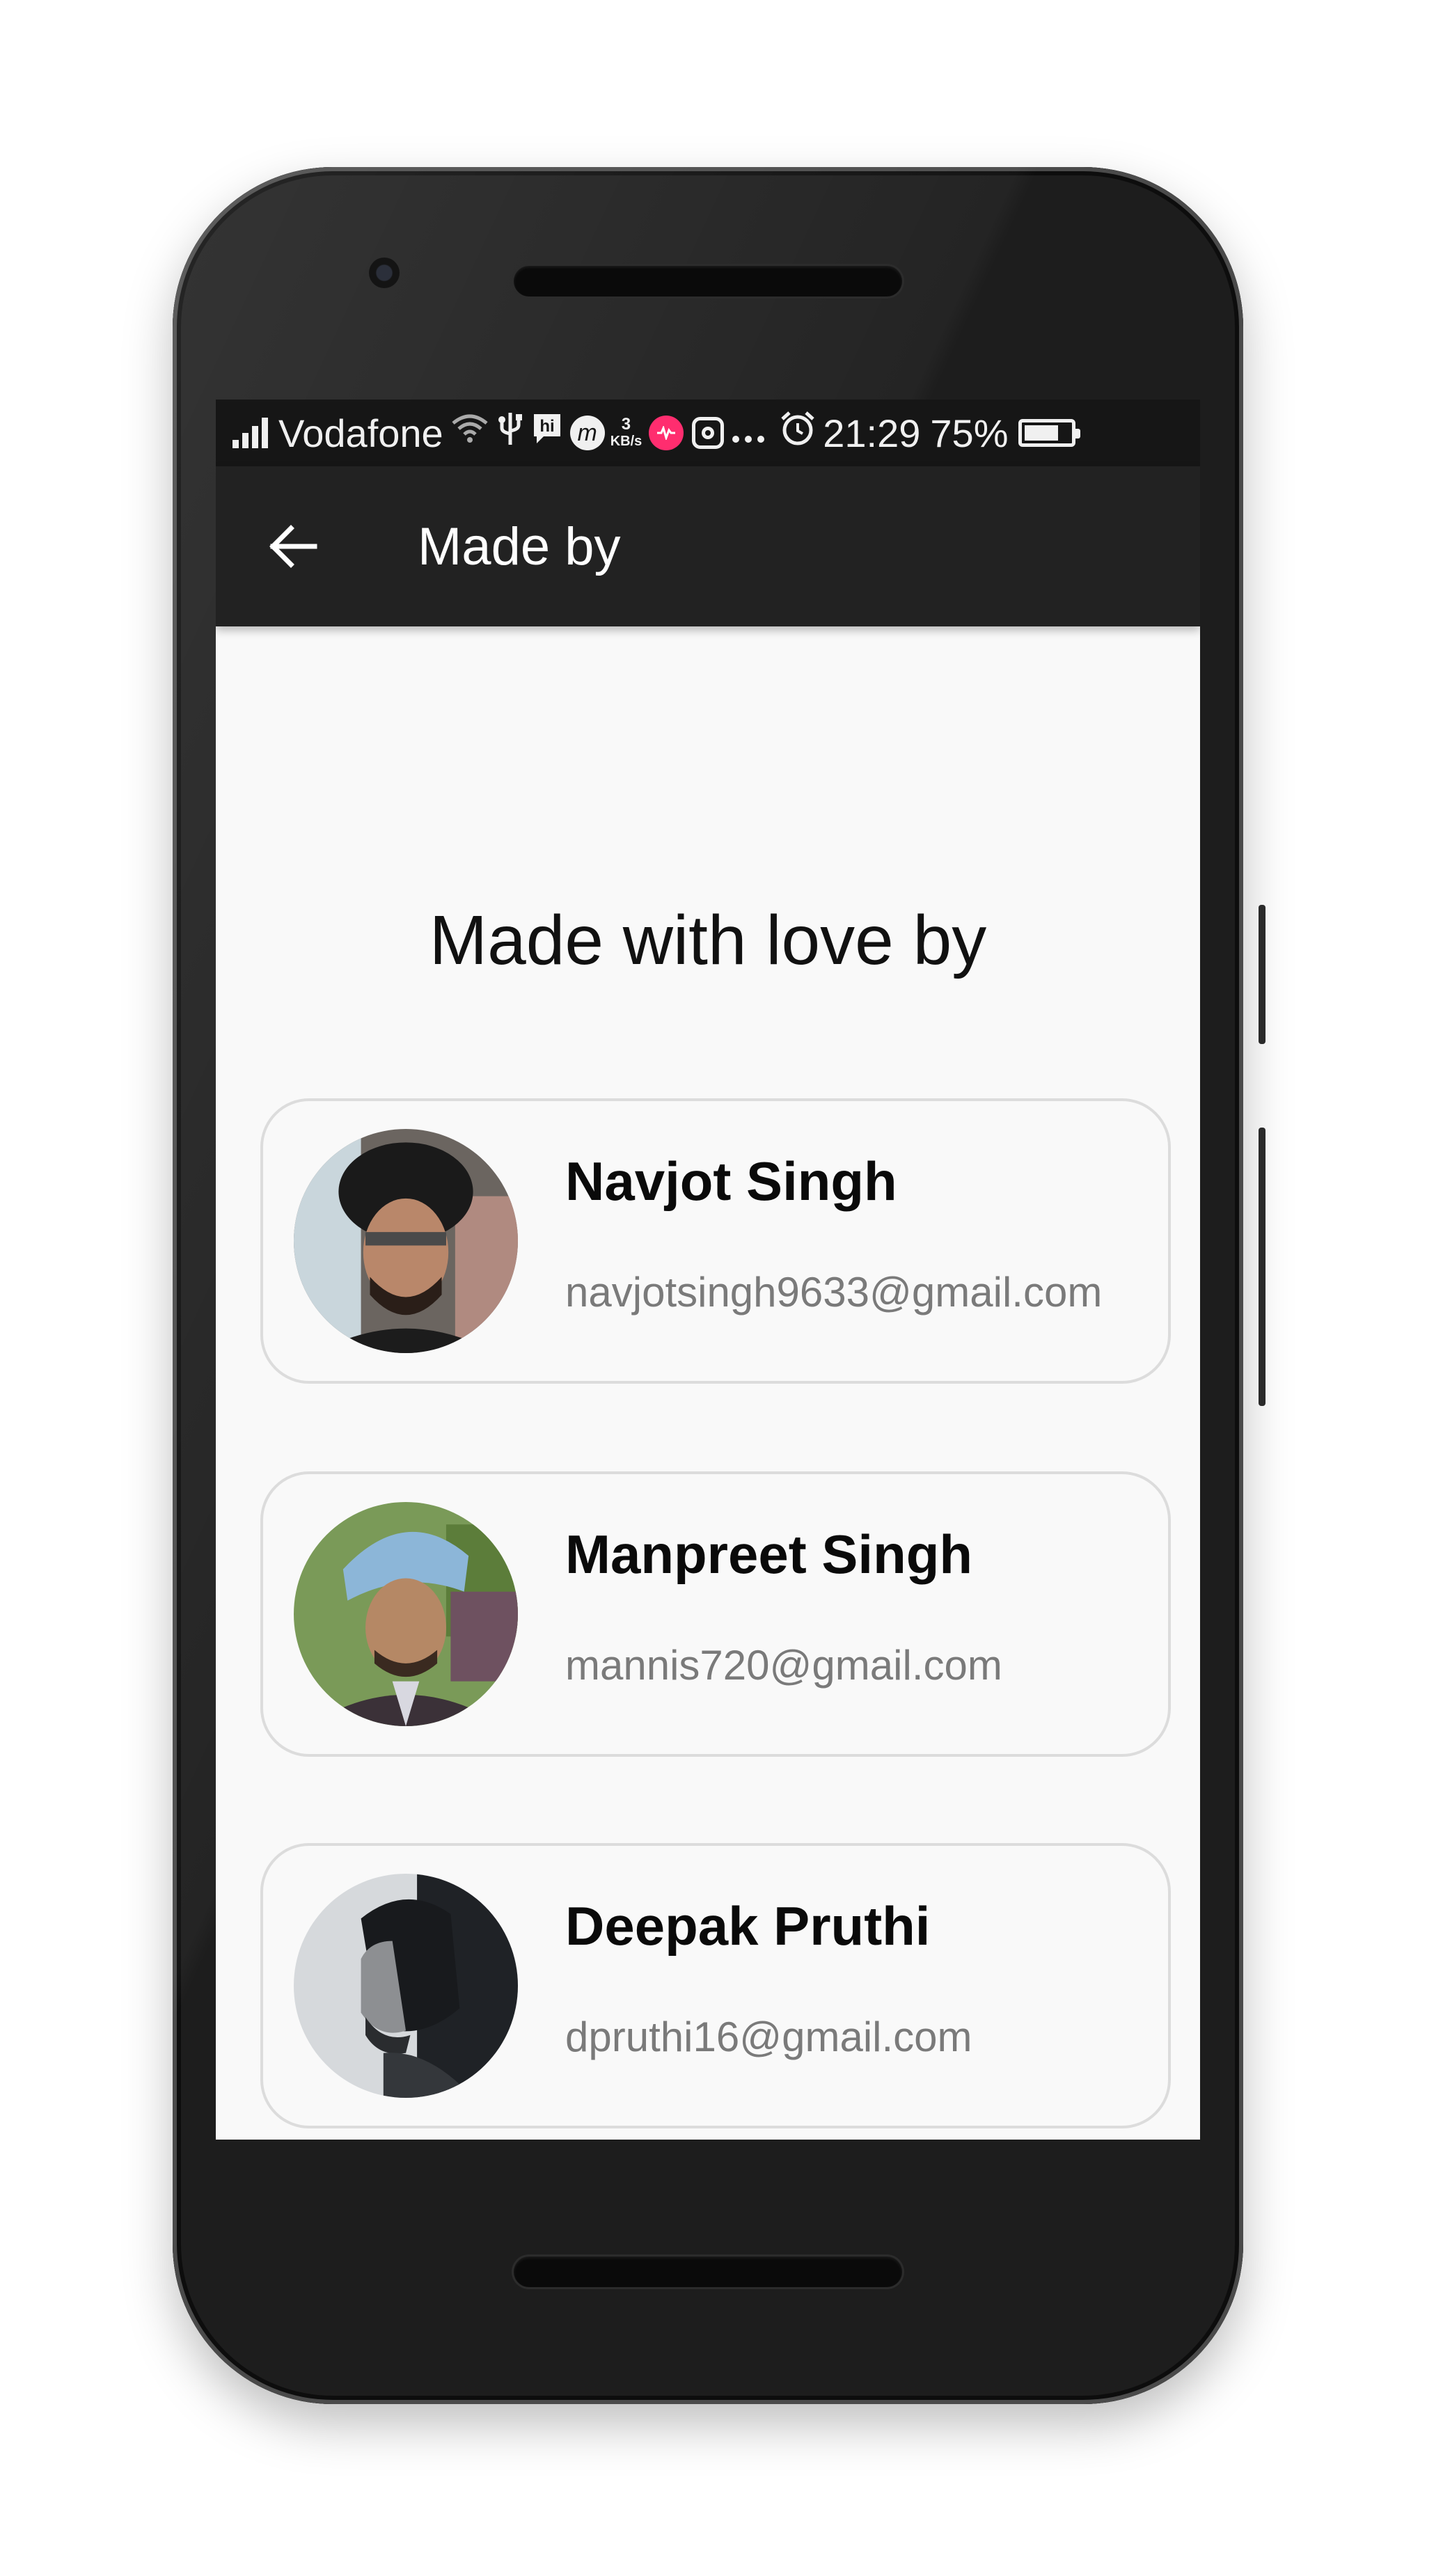 The height and width of the screenshot is (2576, 1443). I want to click on network-speed: 3 KB/s, so click(626, 433).